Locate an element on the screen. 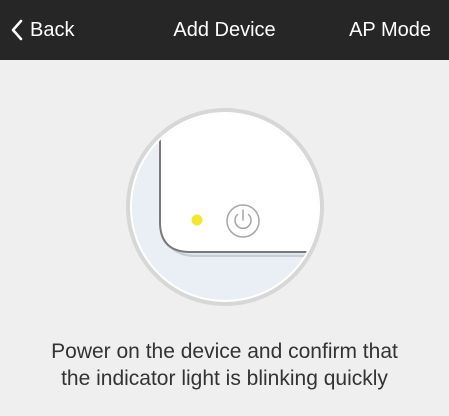 The height and width of the screenshot is (416, 449). back-button: Back is located at coordinates (42, 30).